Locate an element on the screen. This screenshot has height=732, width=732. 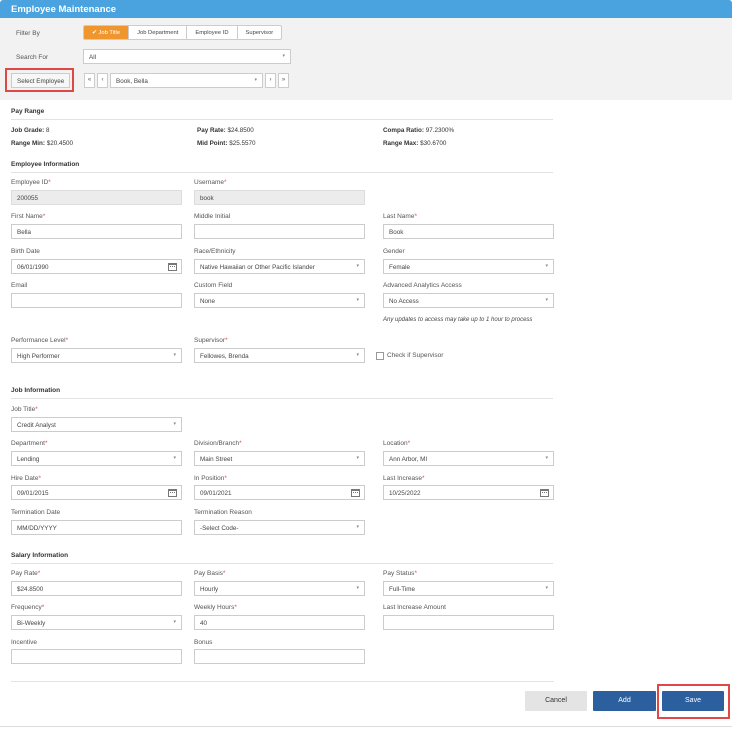
filter-by-label: Filter By is located at coordinates (28, 33).